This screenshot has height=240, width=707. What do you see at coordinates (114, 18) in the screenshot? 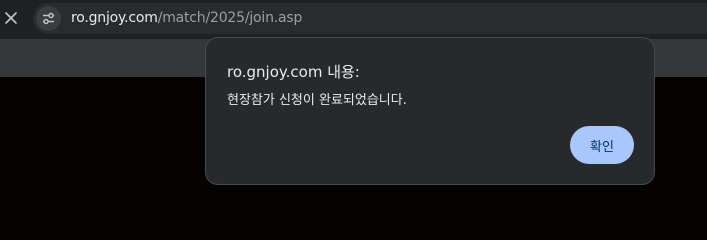
I see `url-host: ro.gnjoy.com` at bounding box center [114, 18].